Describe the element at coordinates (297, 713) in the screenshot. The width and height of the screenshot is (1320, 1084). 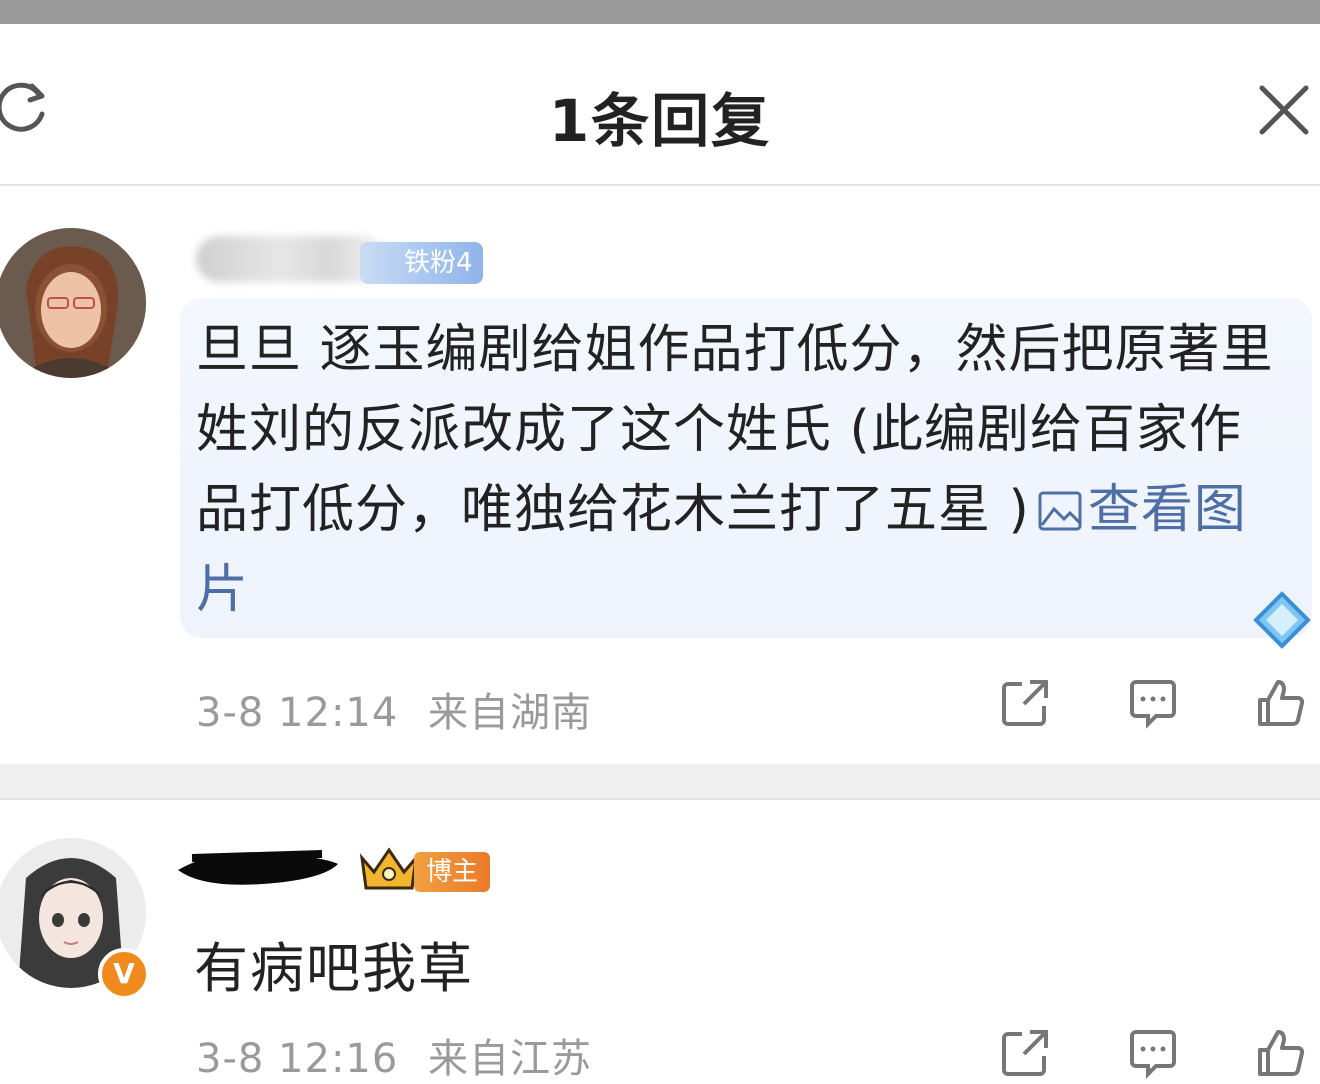
I see `comment-time: 3-8 12:14` at that location.